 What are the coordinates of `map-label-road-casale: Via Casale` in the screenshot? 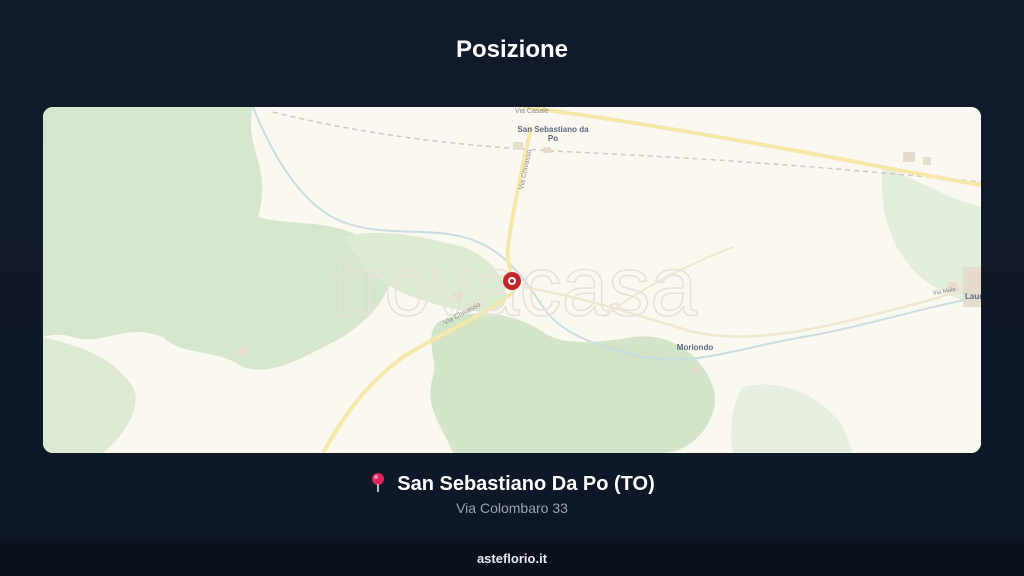 It's located at (532, 111).